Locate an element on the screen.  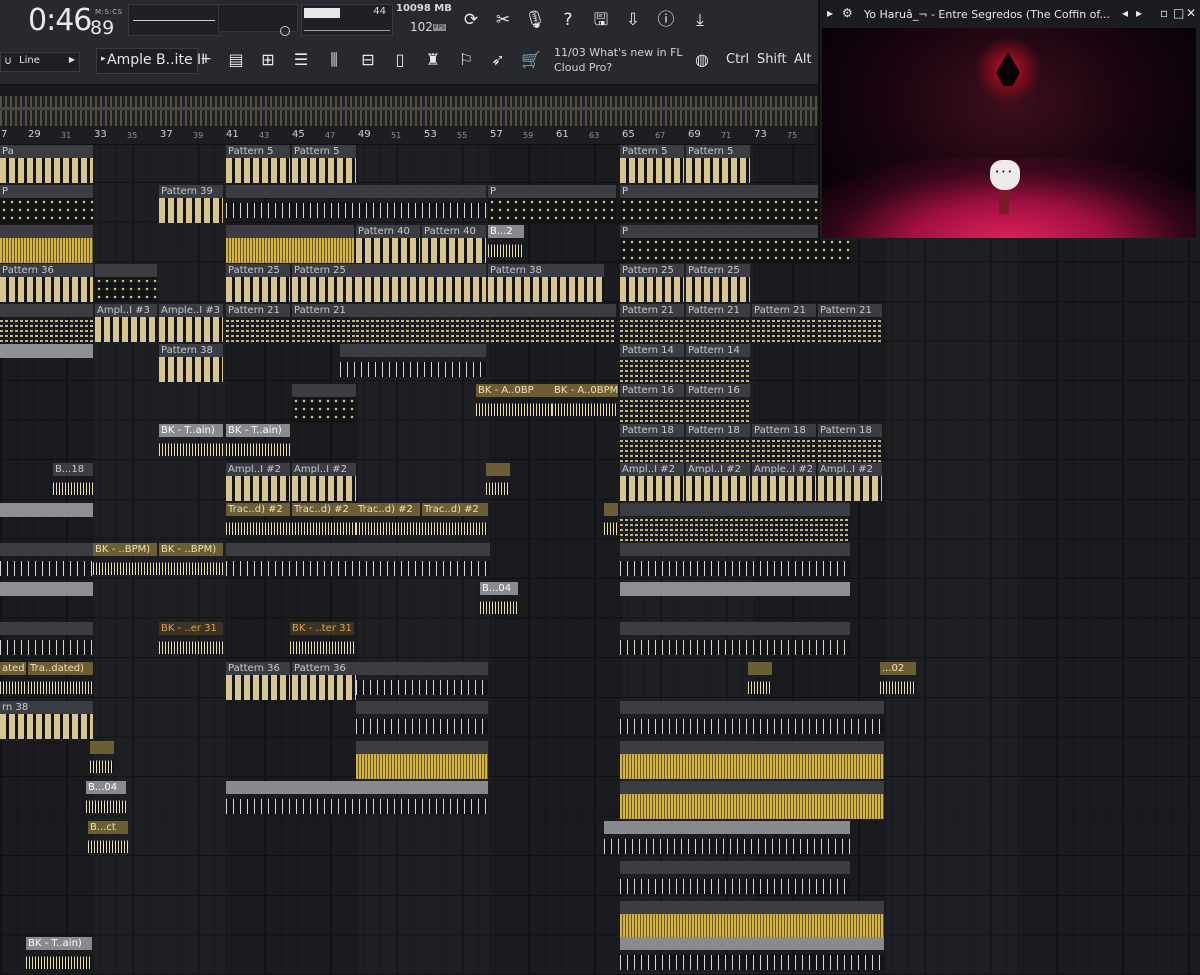
tempo-icon: ⚐ is located at coordinates (466, 60).